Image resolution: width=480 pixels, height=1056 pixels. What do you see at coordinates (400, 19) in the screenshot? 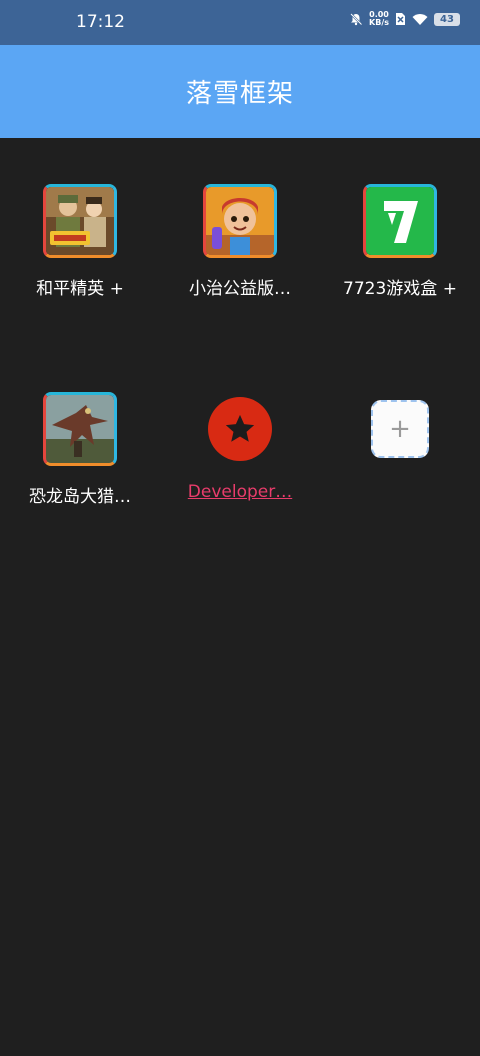
I see `no-sim-icon` at bounding box center [400, 19].